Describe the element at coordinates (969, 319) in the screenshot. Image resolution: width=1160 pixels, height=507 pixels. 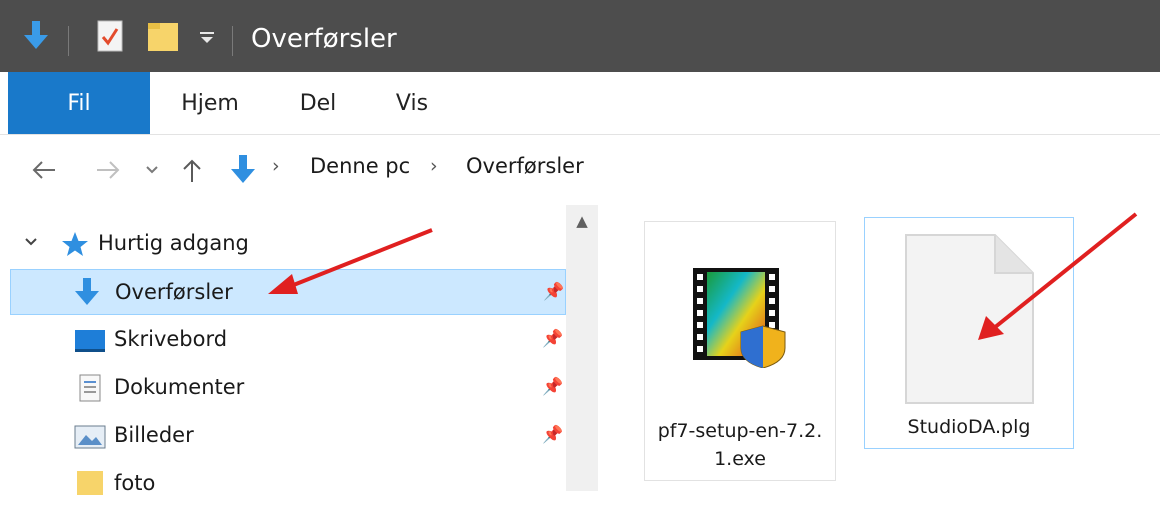
I see `blank-file-icon` at that location.